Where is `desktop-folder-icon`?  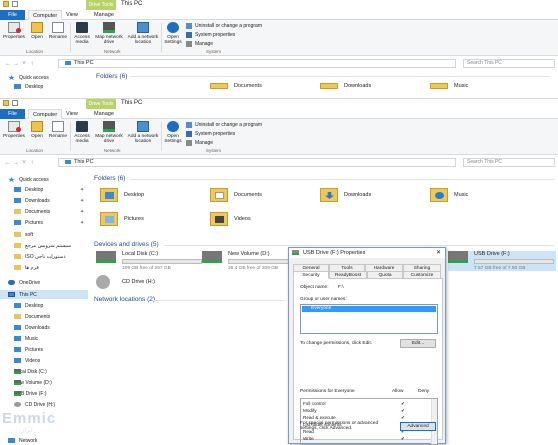 desktop-folder-icon is located at coordinates (109, 195).